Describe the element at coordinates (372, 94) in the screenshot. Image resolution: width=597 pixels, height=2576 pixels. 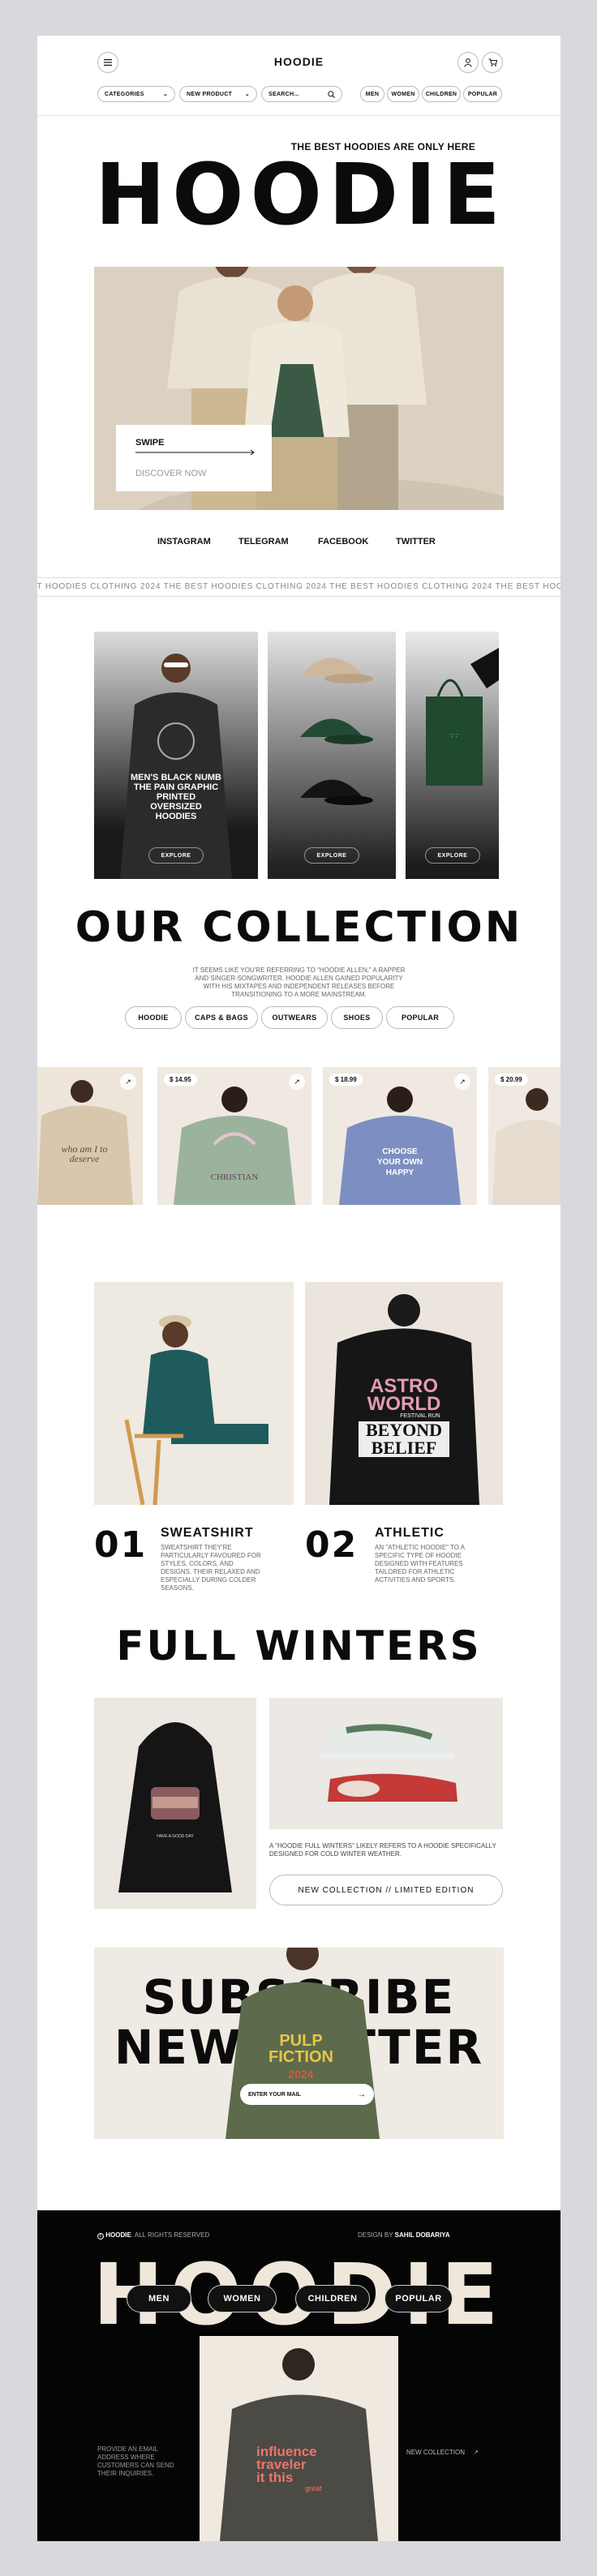
I see `chip-men: MEN` at that location.